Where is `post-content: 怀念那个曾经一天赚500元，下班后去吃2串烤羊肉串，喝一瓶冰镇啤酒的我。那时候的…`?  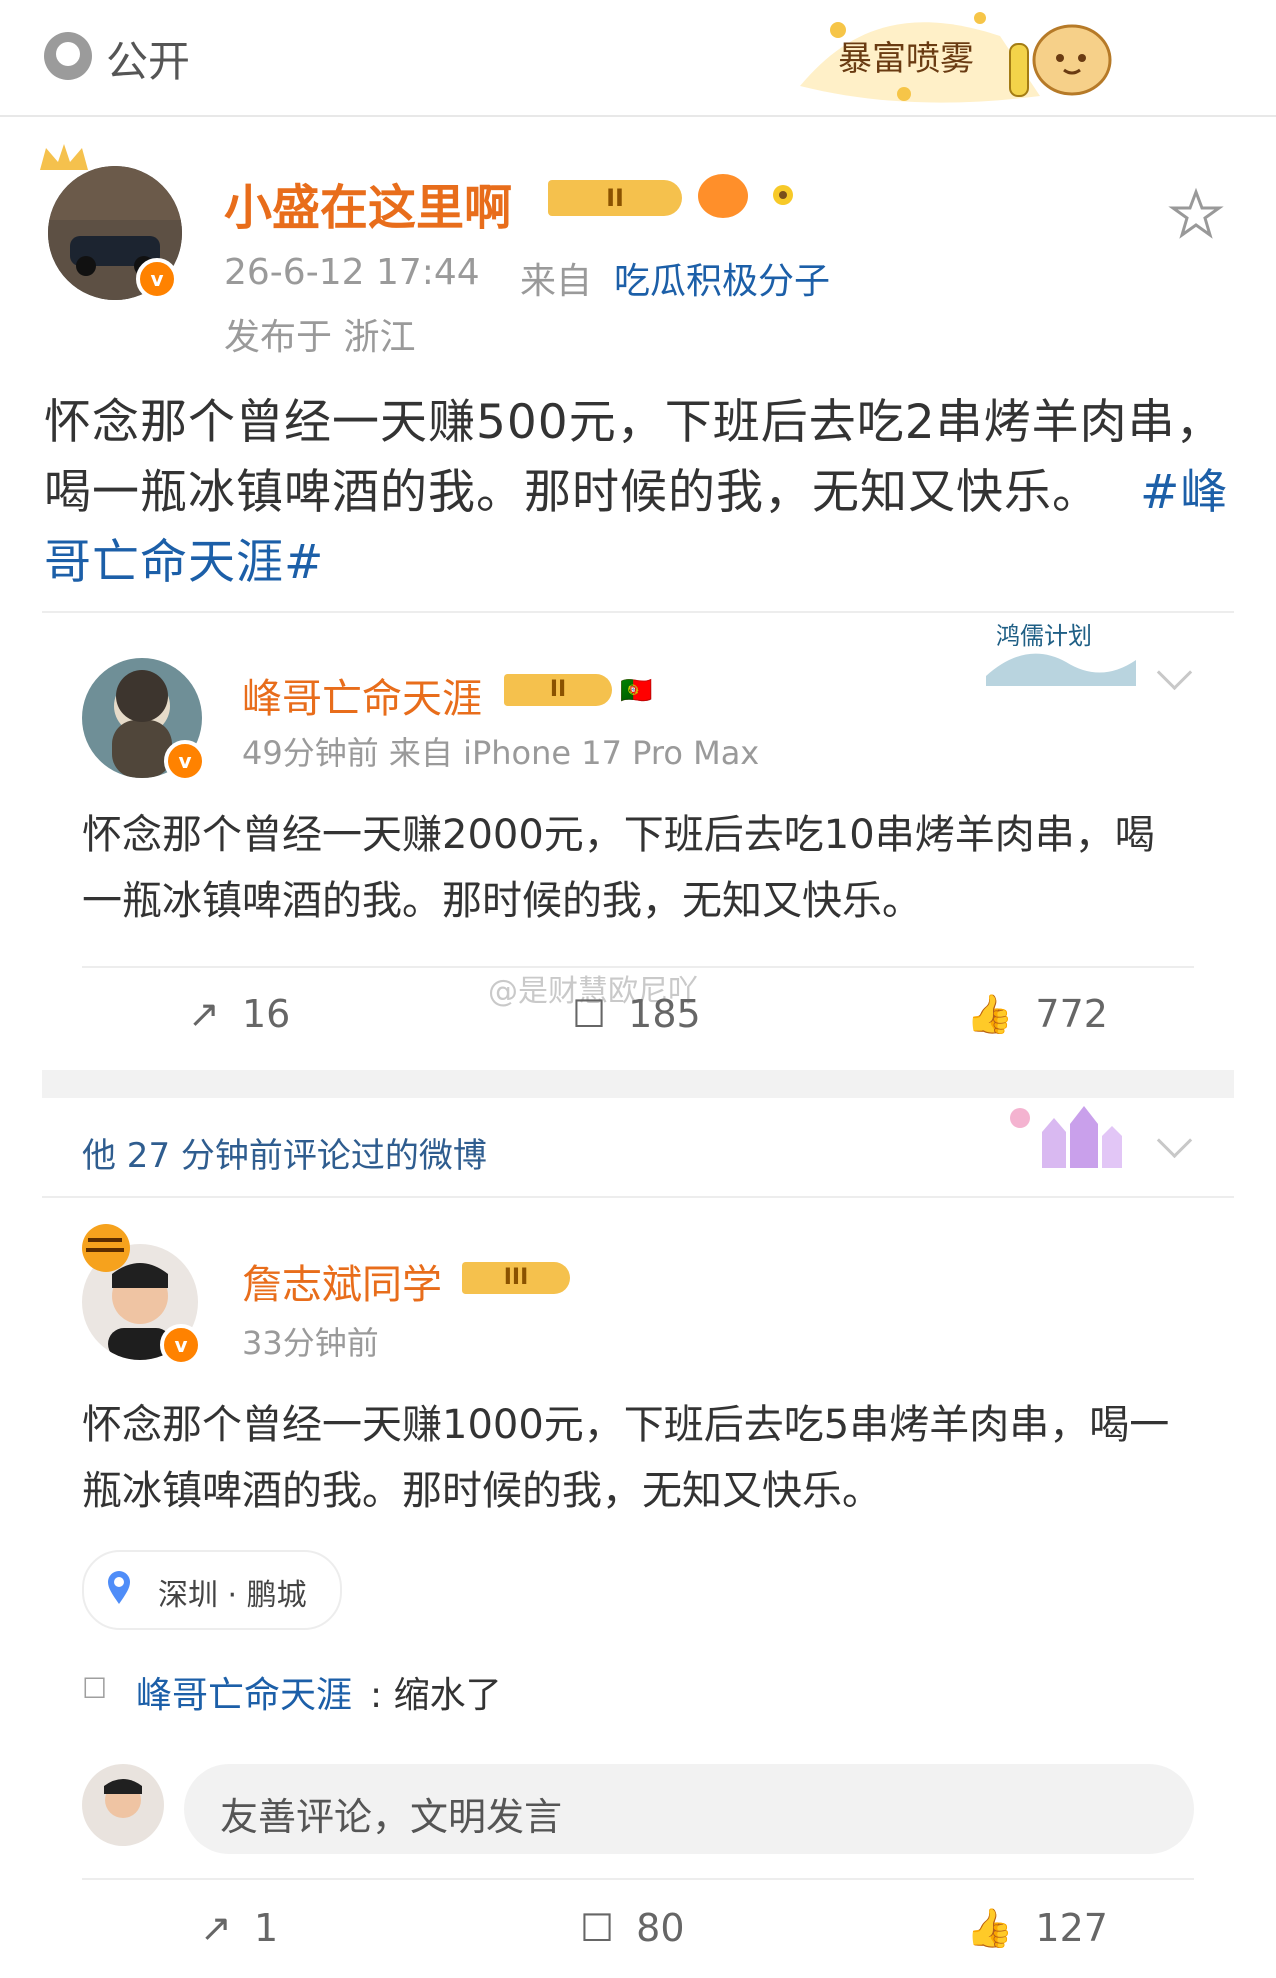
post-content: 怀念那个曾经一天赚500元，下班后去吃2串烤羊肉串，喝一瓶冰镇啤酒的我。那时候的… is located at coordinates (637, 493).